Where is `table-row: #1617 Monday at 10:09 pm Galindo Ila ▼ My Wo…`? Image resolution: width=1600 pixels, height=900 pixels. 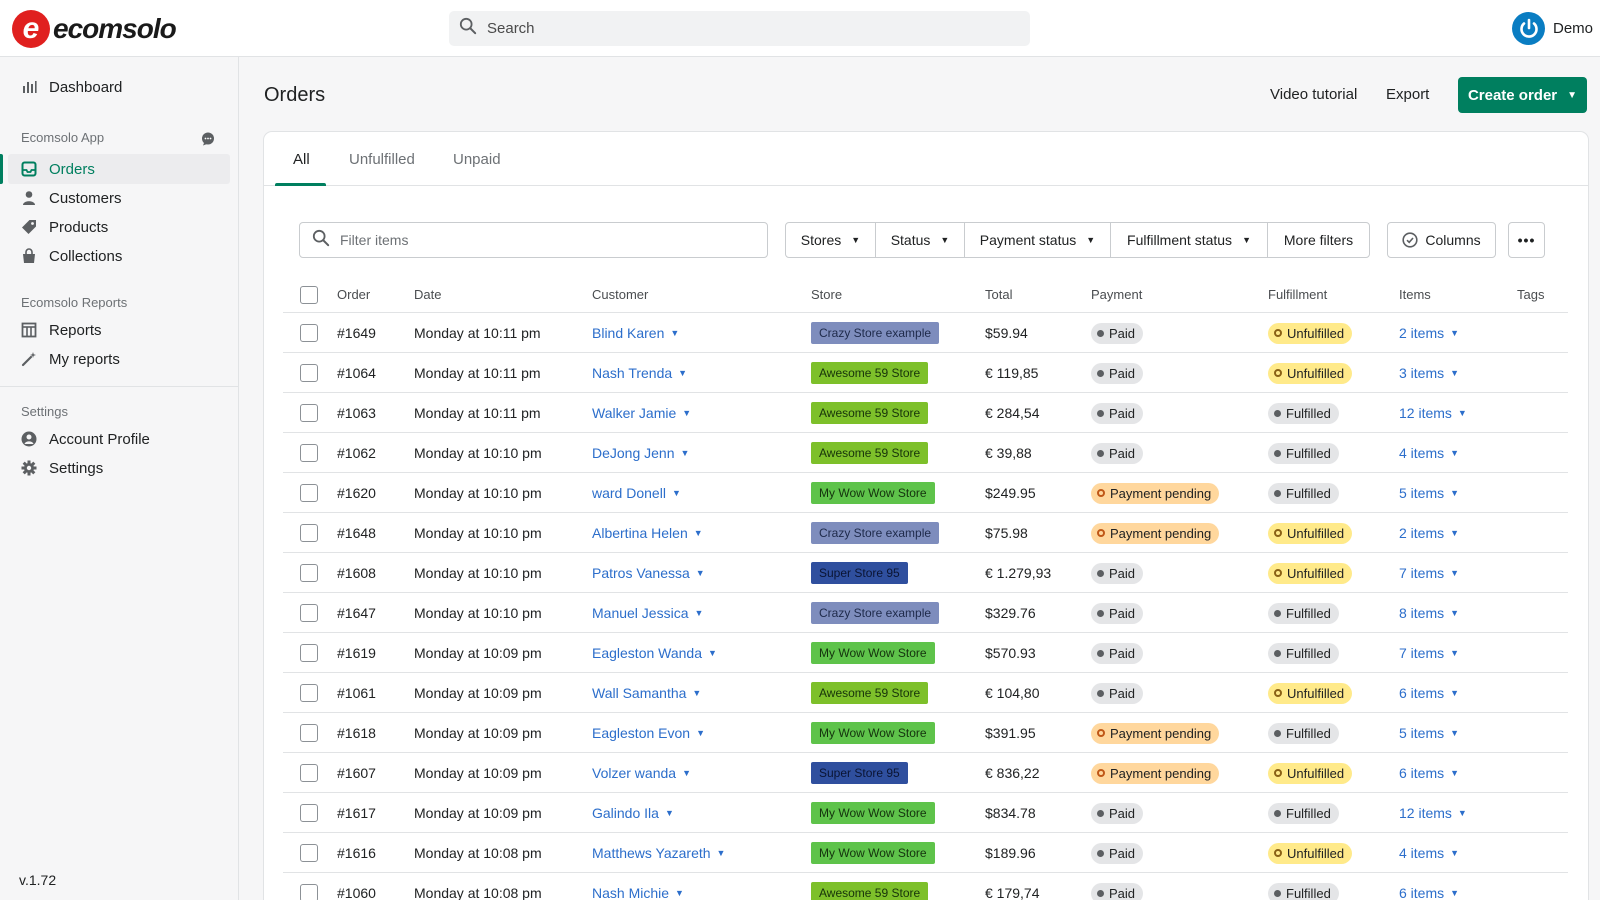 table-row: #1617 Monday at 10:09 pm Galindo Ila ▼ My Wo… is located at coordinates (925, 813).